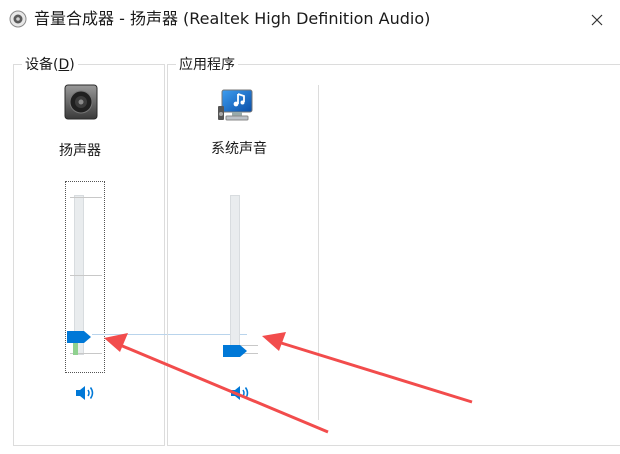 The height and width of the screenshot is (454, 620). I want to click on device-mute-button, so click(85, 393).